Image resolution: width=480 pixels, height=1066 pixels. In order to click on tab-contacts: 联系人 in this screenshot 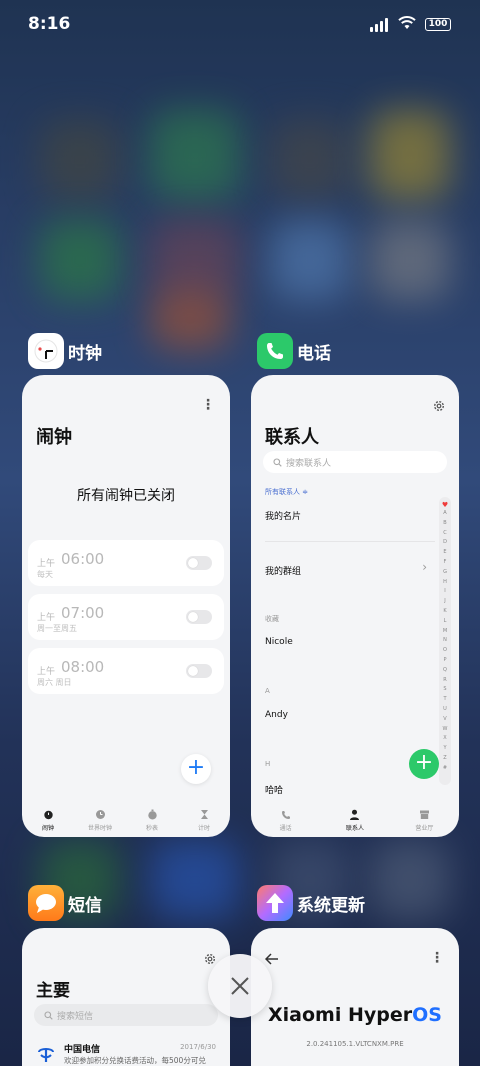, I will do `click(354, 820)`.